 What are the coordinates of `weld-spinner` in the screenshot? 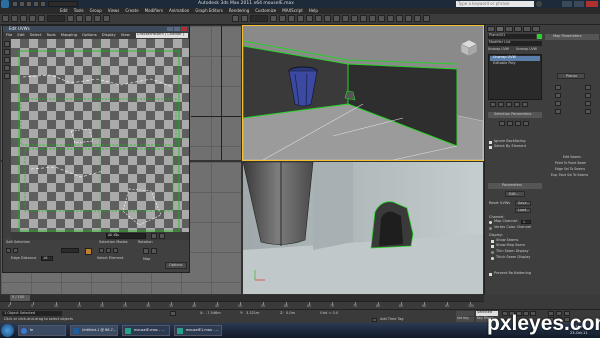 It's located at (70, 250).